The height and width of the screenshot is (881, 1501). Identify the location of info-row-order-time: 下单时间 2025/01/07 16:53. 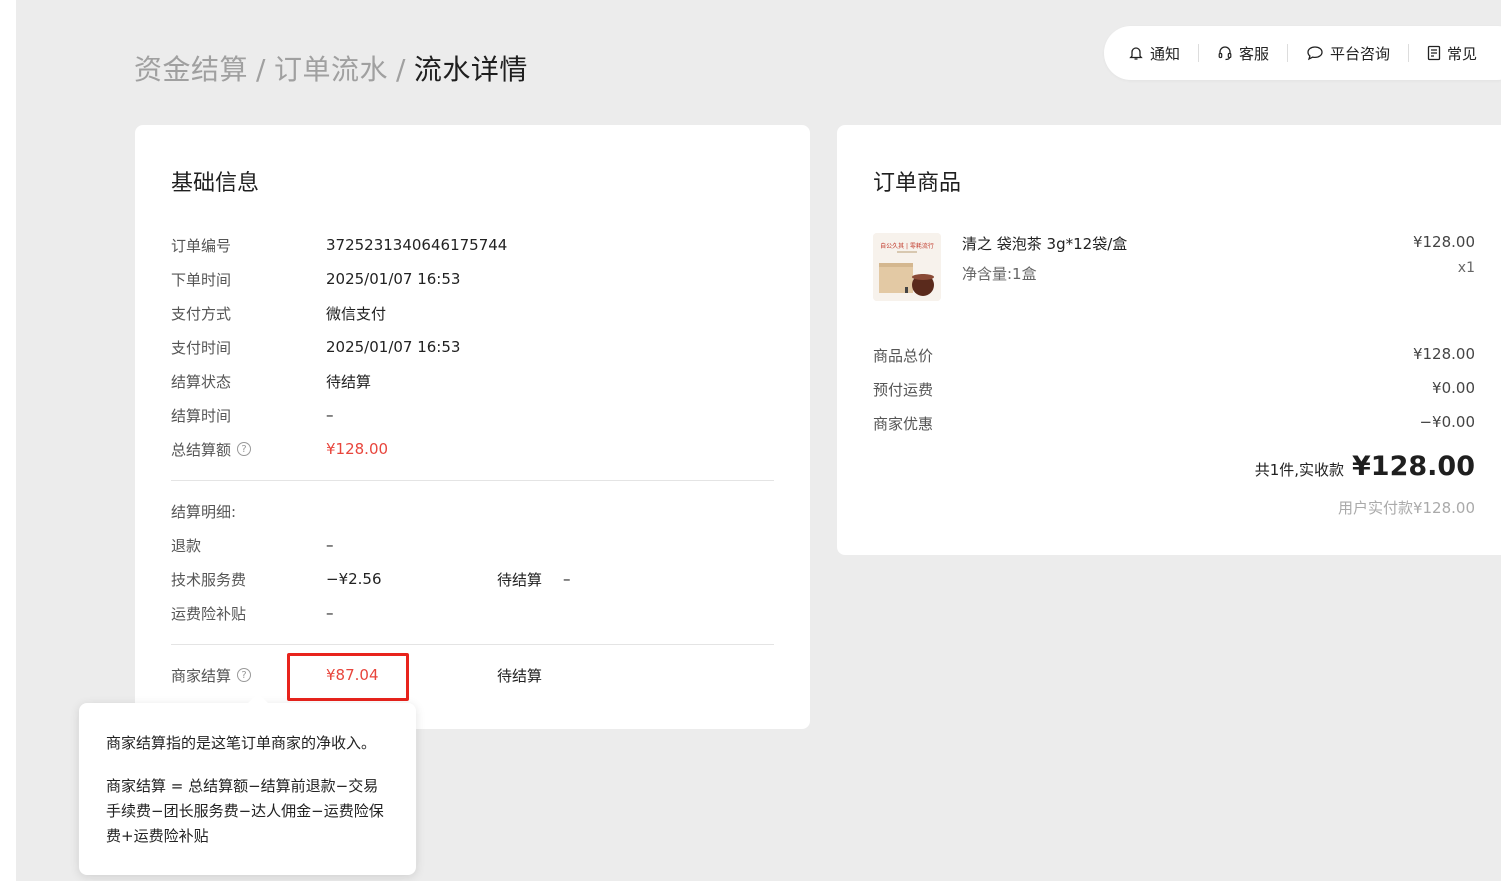
(315, 279).